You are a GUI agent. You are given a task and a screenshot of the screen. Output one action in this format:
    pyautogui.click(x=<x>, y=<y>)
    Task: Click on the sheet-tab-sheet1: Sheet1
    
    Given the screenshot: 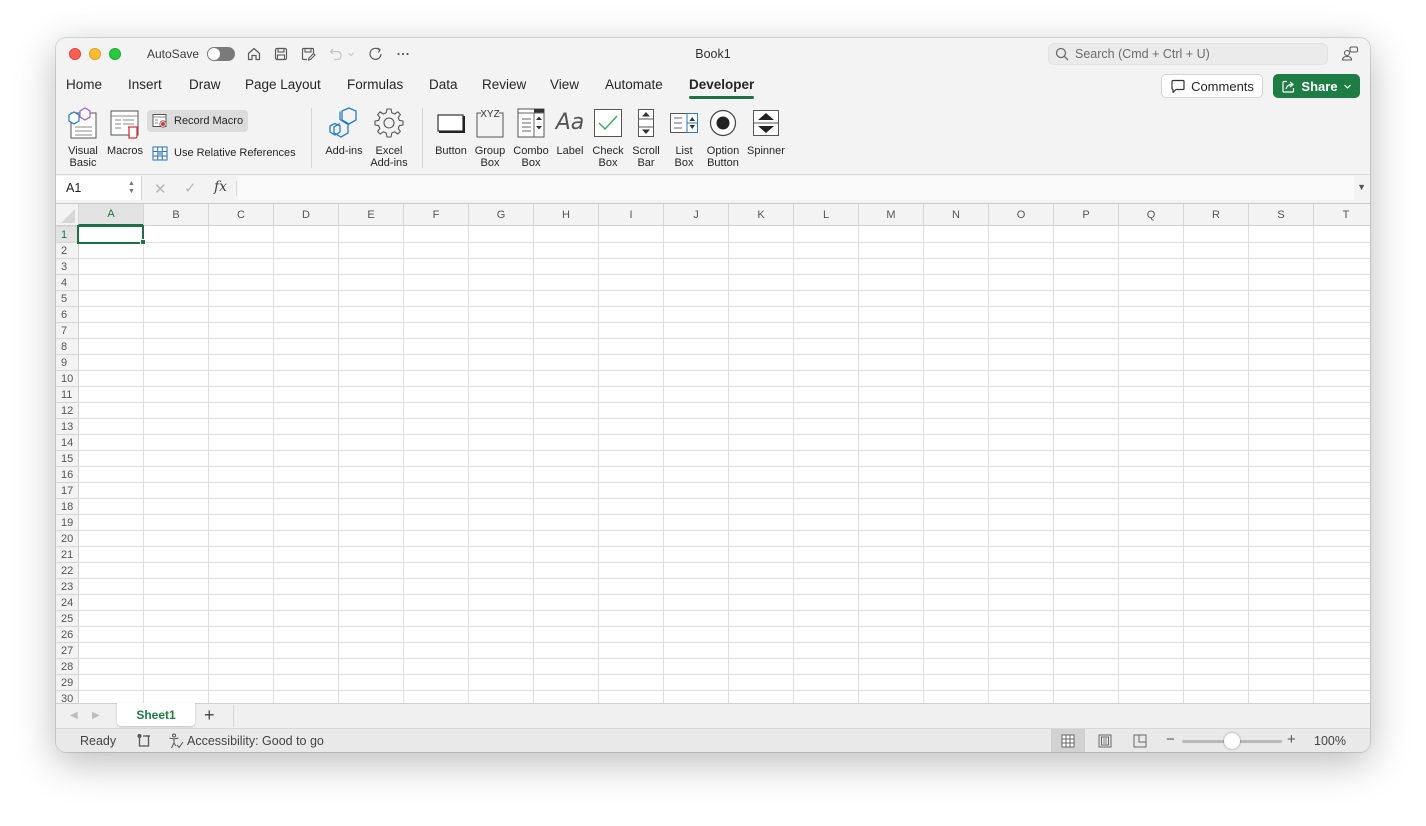 What is the action you would take?
    pyautogui.click(x=156, y=714)
    